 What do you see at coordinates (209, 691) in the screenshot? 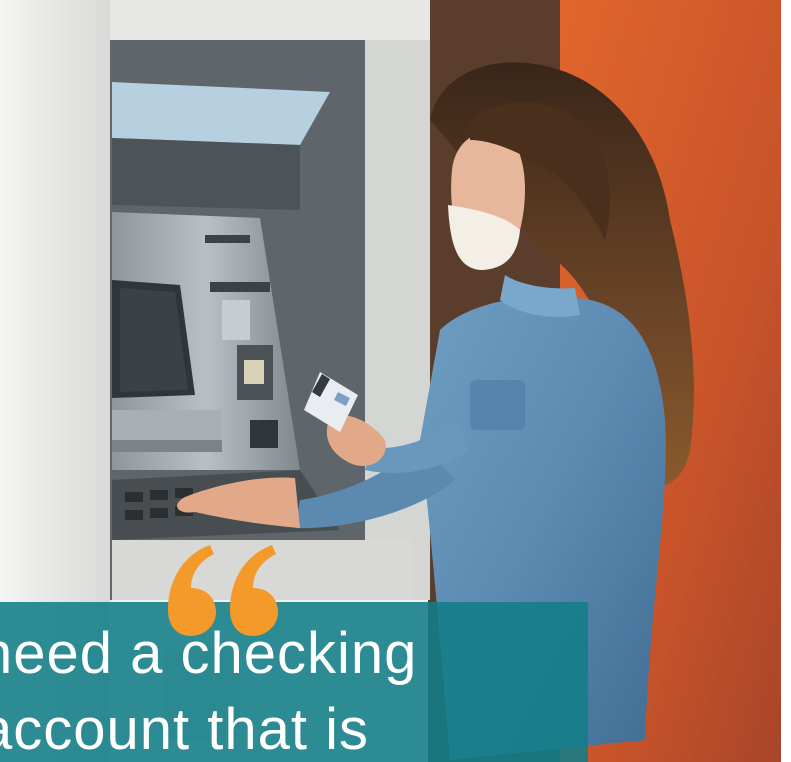
I see `quote-text: need a checking account that is` at bounding box center [209, 691].